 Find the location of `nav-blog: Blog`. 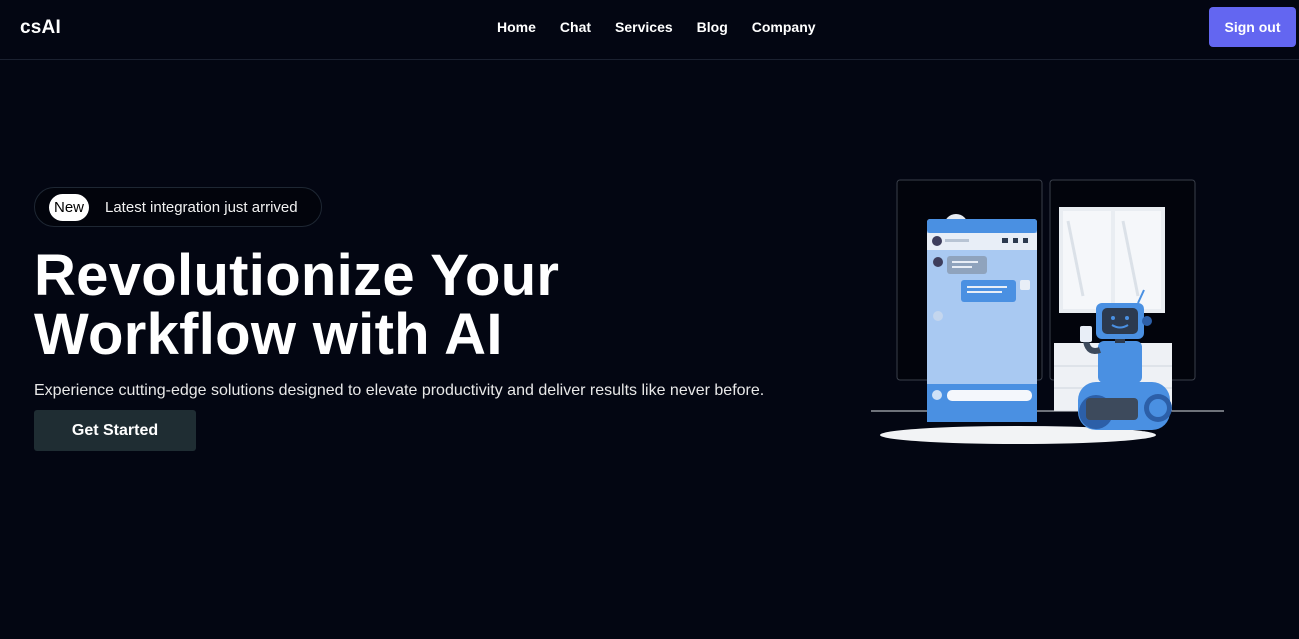

nav-blog: Blog is located at coordinates (712, 27).